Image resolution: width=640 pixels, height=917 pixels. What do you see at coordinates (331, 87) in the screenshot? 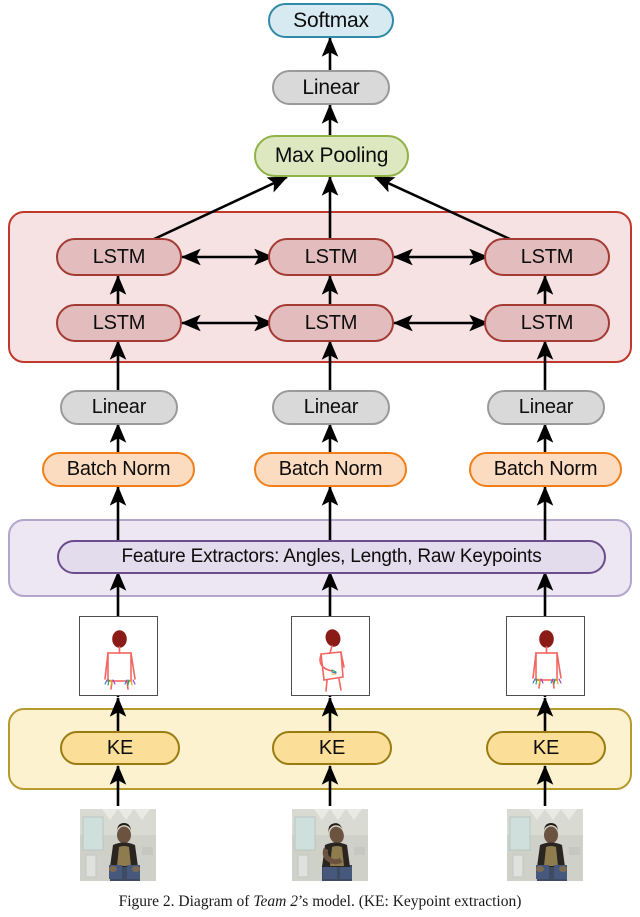
I see `linear-top-node: Linear` at bounding box center [331, 87].